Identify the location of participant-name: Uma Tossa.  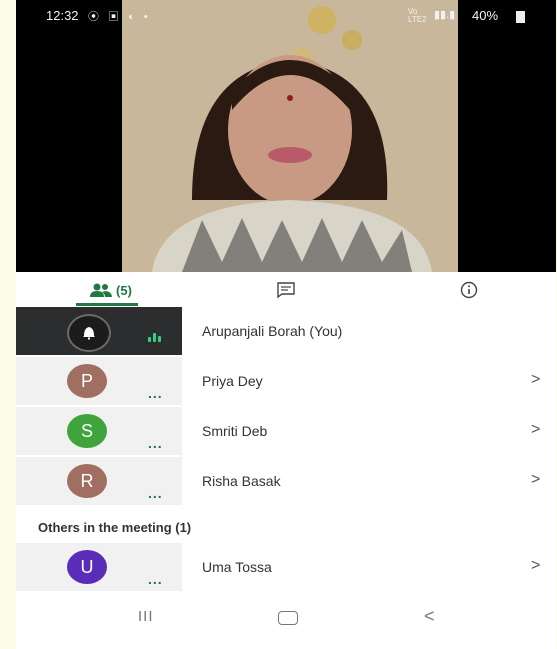
(237, 567).